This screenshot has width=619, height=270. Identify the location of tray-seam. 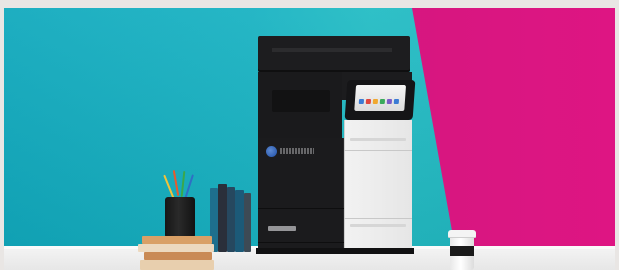
(378, 218).